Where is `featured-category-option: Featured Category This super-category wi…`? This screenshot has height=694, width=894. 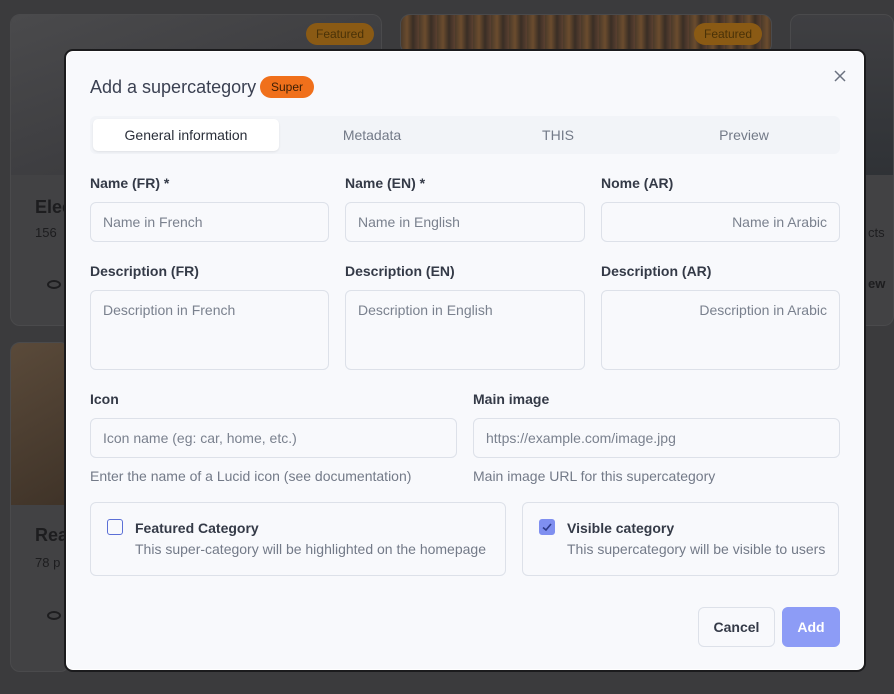 featured-category-option: Featured Category This super-category wi… is located at coordinates (298, 539).